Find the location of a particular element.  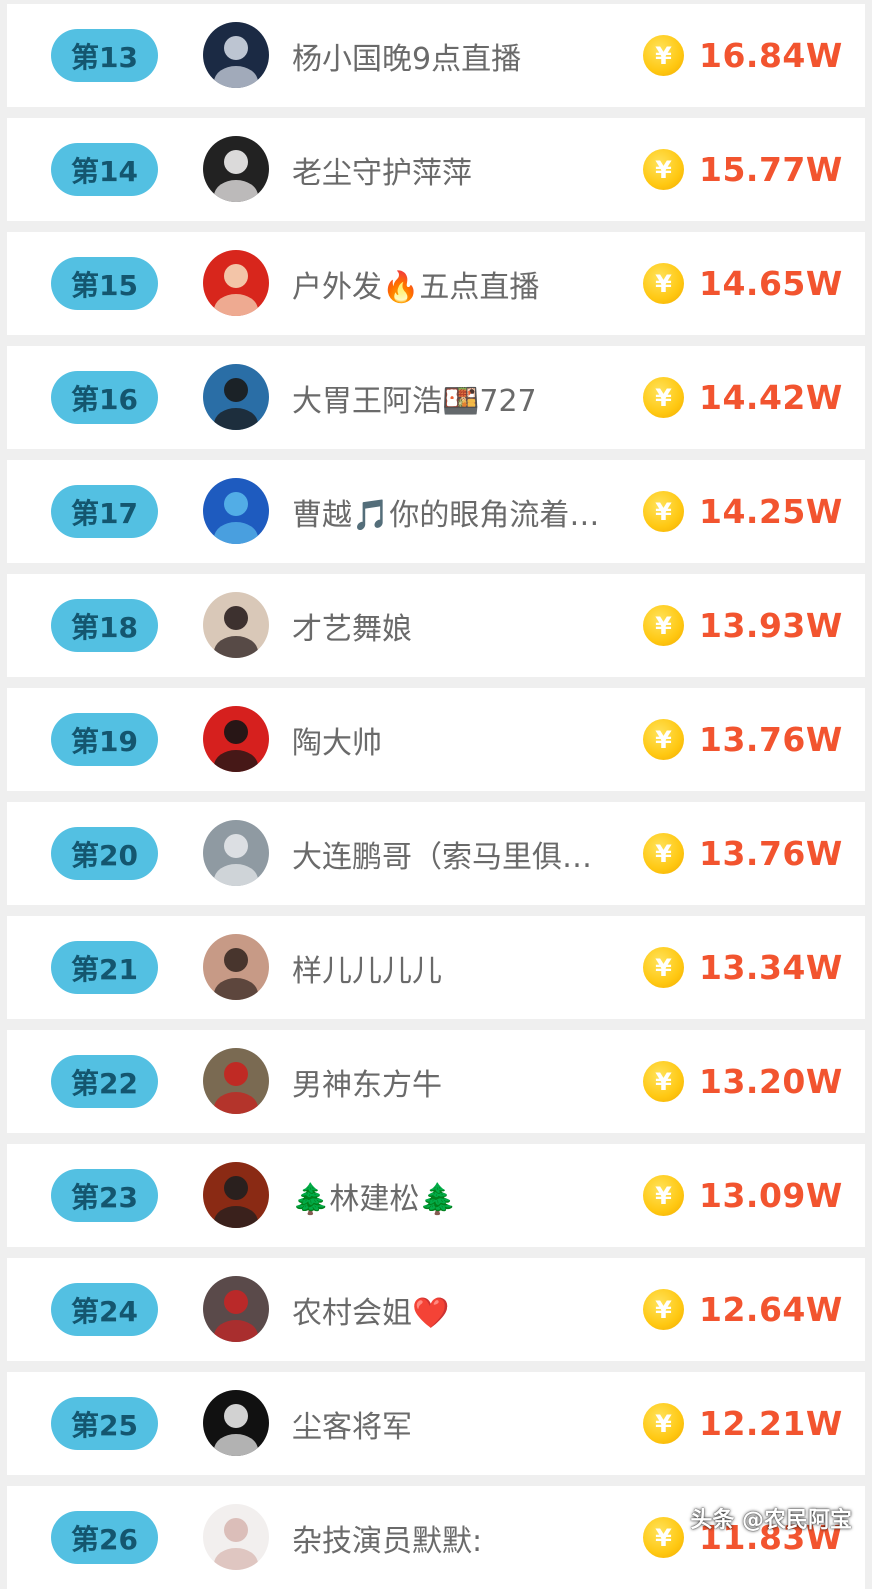

gift-amount: 12.21W is located at coordinates (771, 1423).